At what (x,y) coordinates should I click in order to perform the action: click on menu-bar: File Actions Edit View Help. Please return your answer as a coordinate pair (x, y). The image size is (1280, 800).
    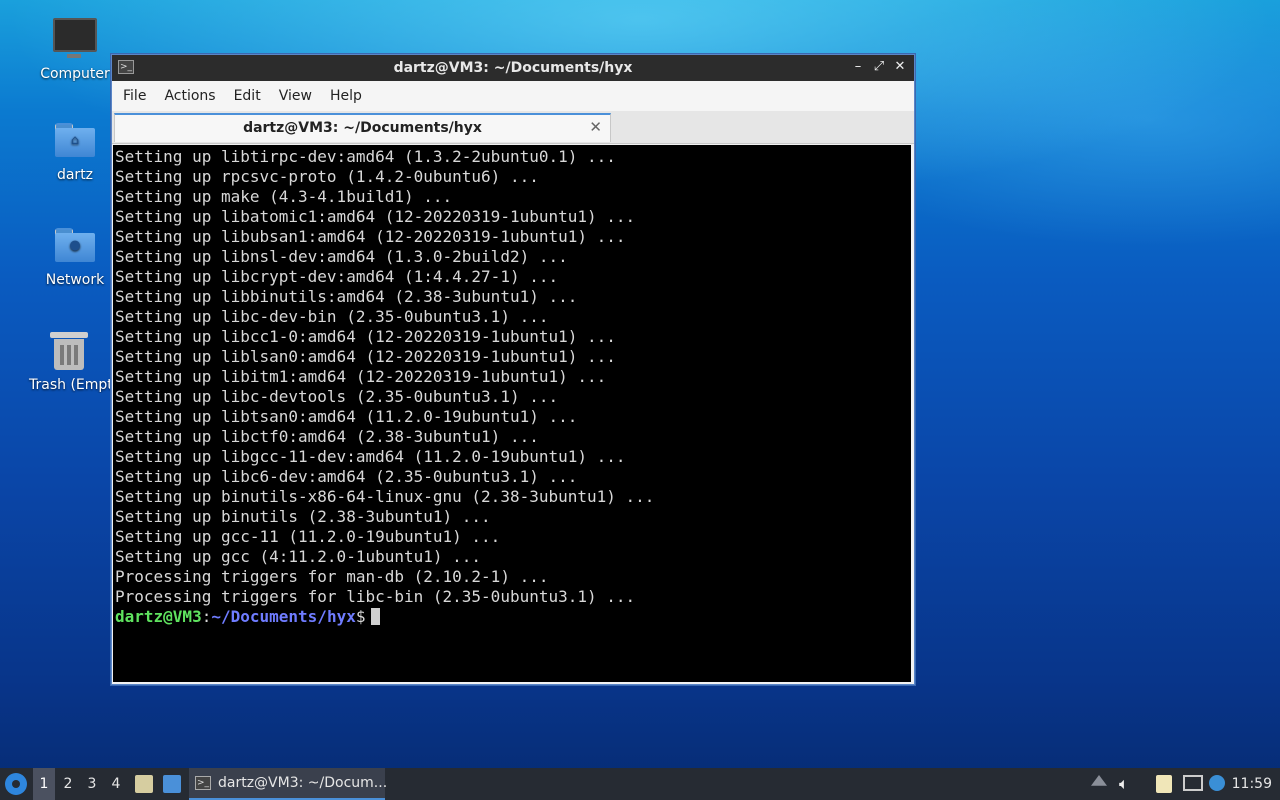
    Looking at the image, I should click on (513, 96).